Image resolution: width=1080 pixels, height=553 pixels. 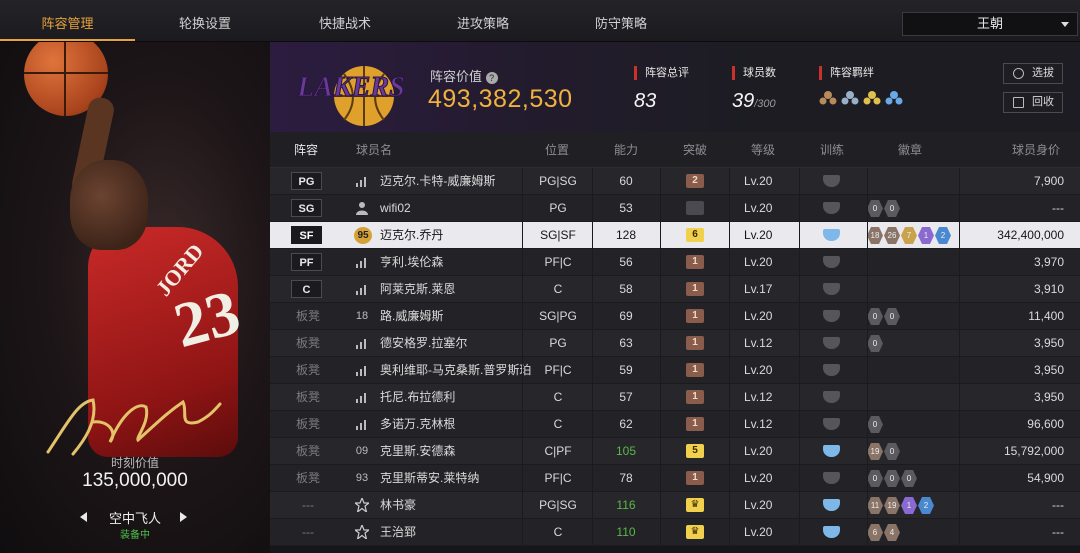 I want to click on player-name: 托尼.布拉德利, so click(x=417, y=397).